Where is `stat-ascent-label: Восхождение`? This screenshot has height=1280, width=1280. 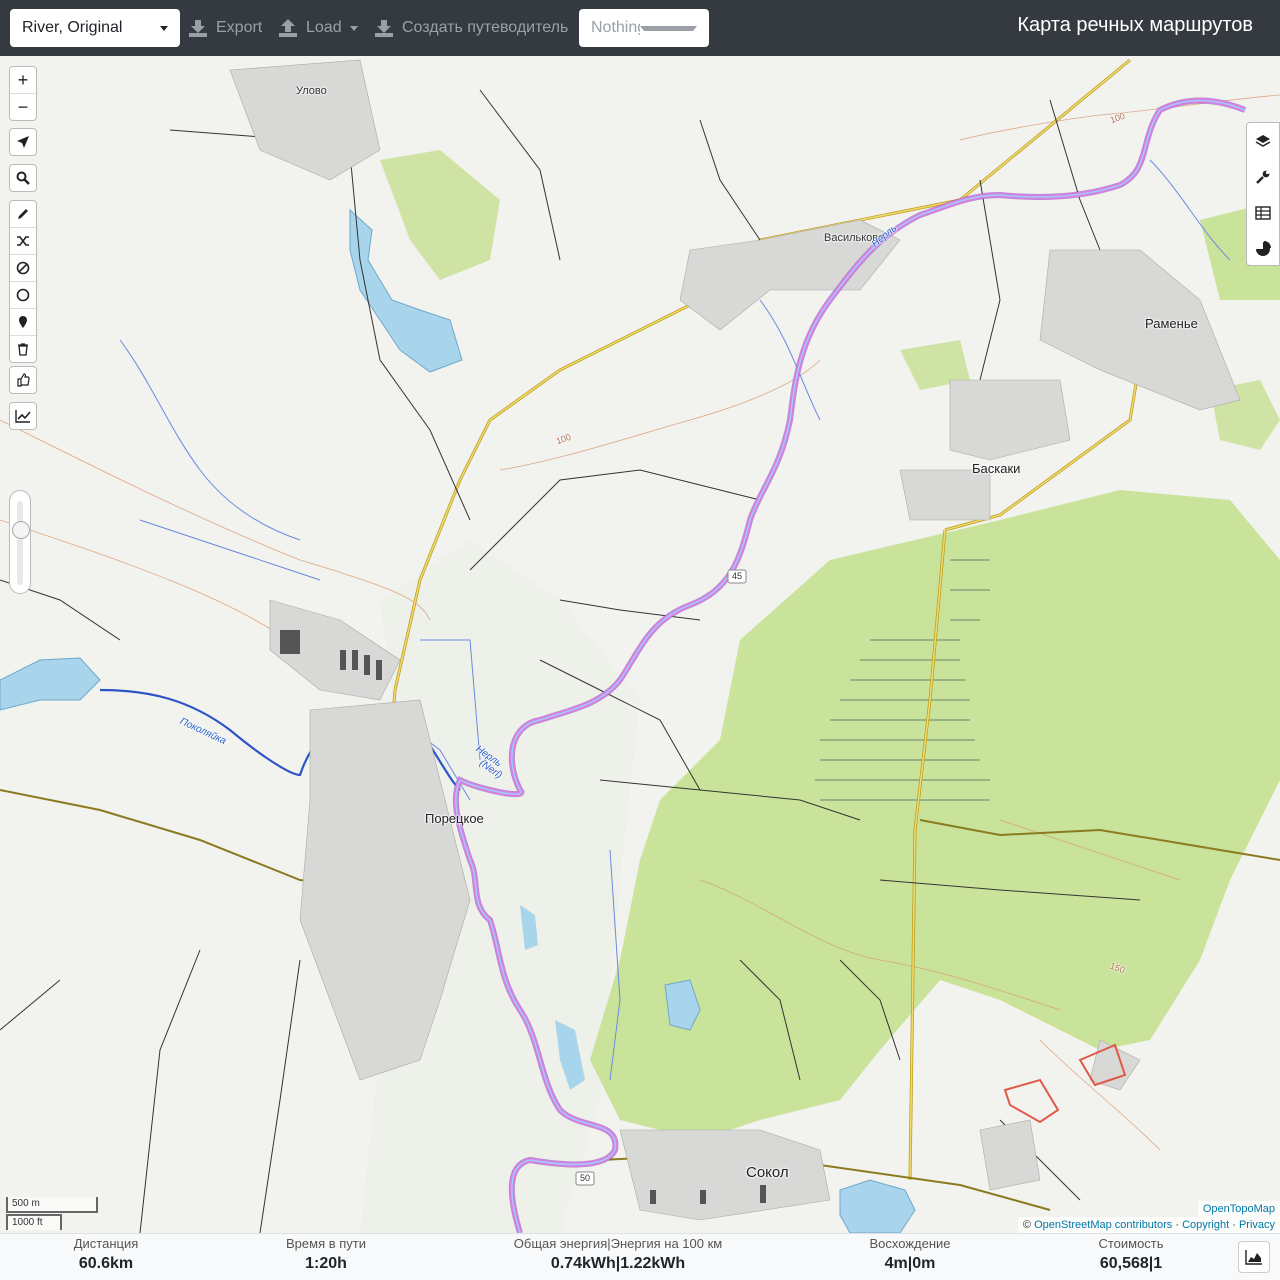 stat-ascent-label: Восхождение is located at coordinates (910, 1243).